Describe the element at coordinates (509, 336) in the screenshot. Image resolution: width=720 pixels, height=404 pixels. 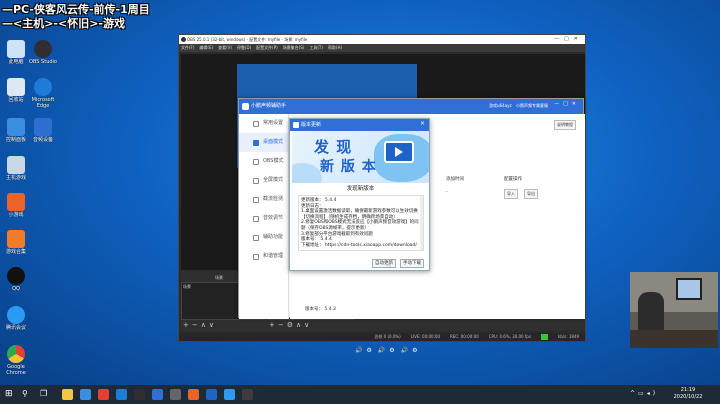
I see `cpu-usage: CPU: 0.6%, 30.00 fps` at that location.